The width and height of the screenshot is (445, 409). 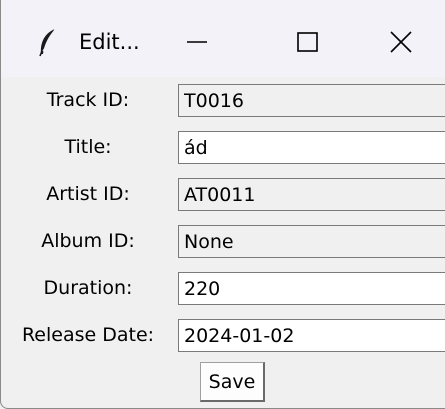 I want to click on release-date-field, so click(x=311, y=335).